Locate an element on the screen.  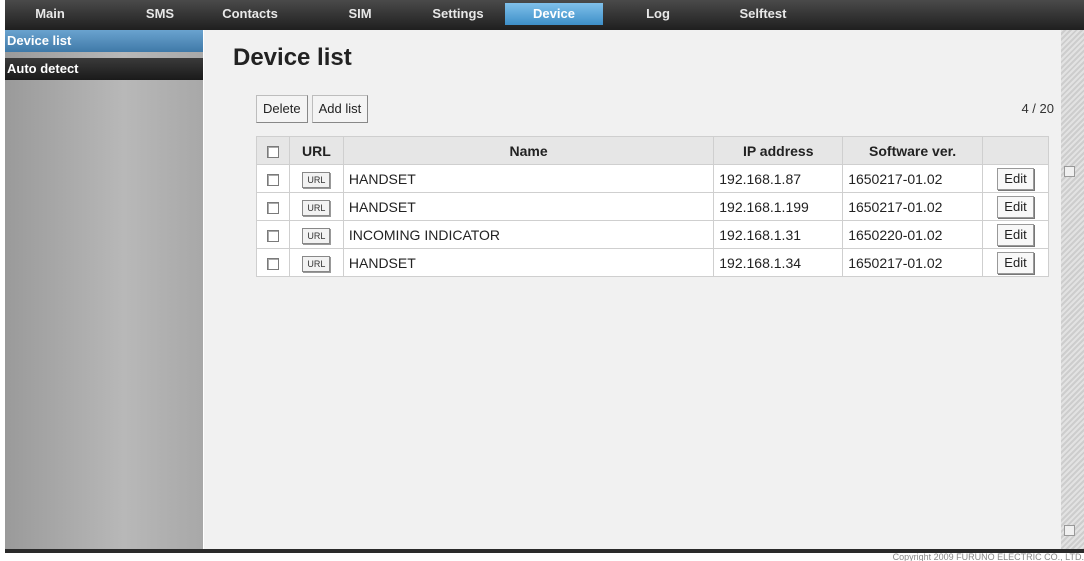
nav-tab-main: Main is located at coordinates (50, 14).